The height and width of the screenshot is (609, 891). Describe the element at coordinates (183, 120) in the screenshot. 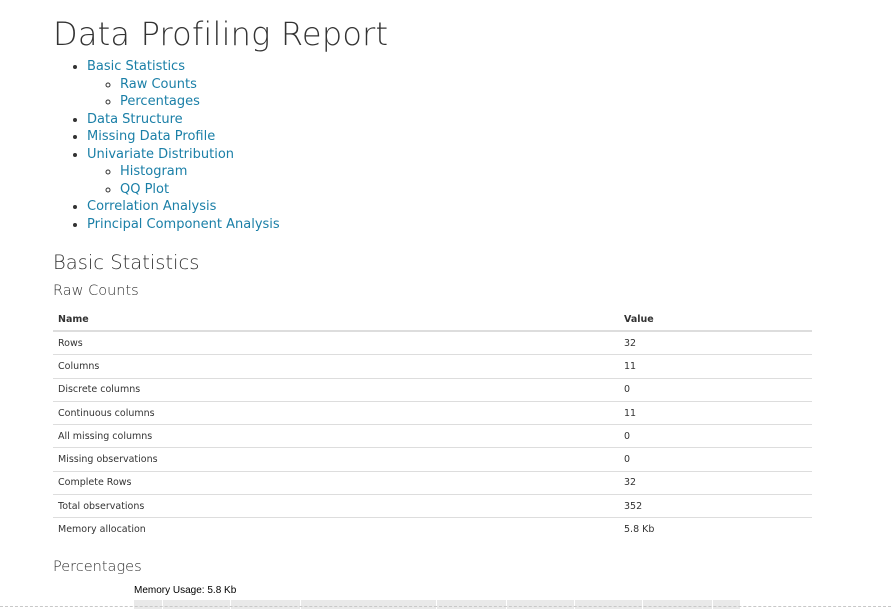

I see `toc-item-data-structure: Data Structure` at that location.